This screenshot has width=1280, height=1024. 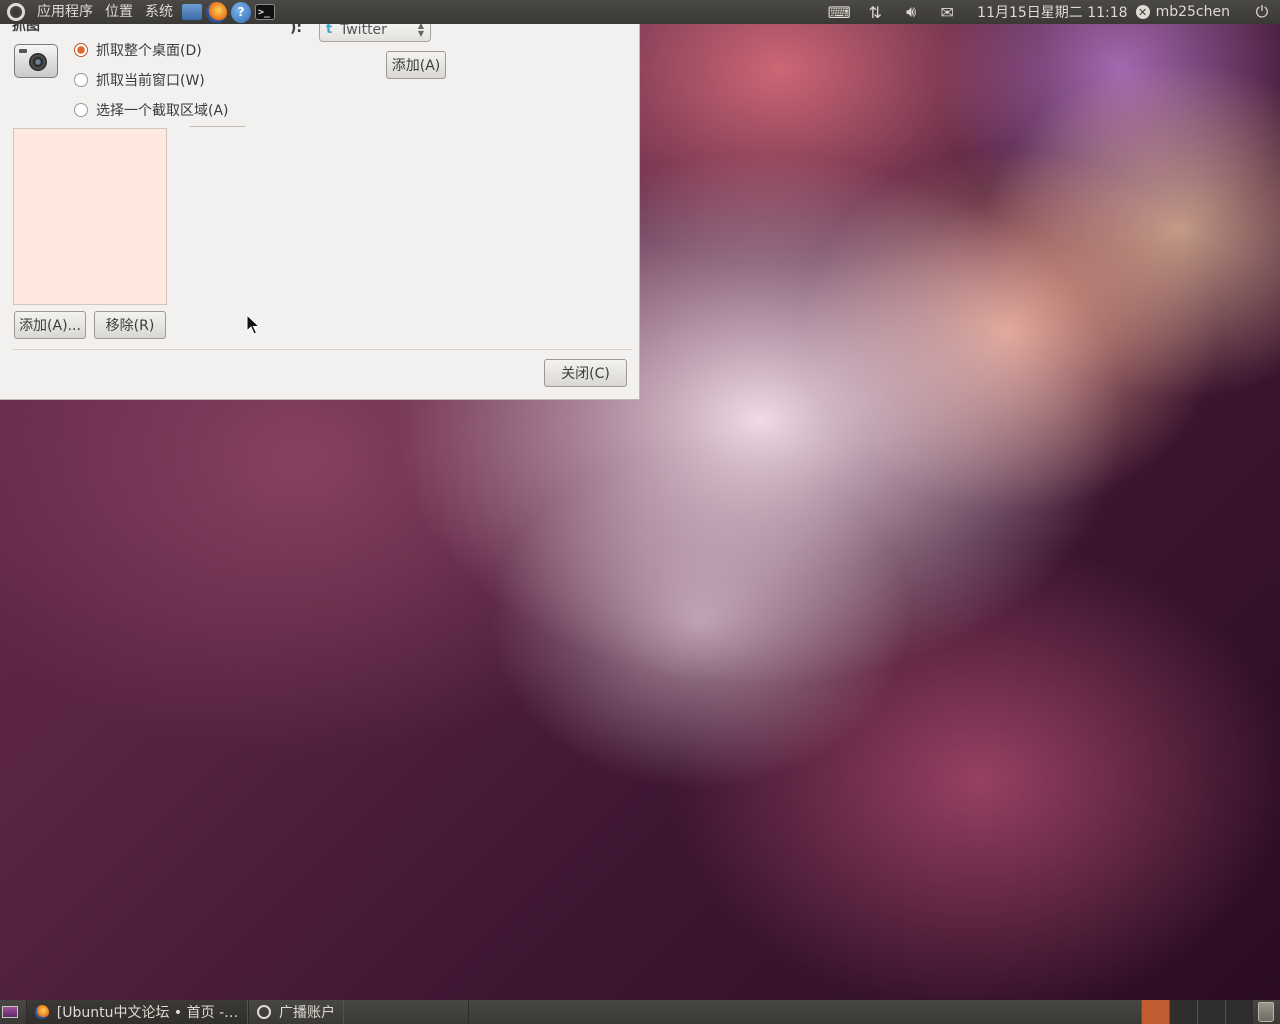 What do you see at coordinates (875, 12) in the screenshot?
I see `network-icon: ⇅` at bounding box center [875, 12].